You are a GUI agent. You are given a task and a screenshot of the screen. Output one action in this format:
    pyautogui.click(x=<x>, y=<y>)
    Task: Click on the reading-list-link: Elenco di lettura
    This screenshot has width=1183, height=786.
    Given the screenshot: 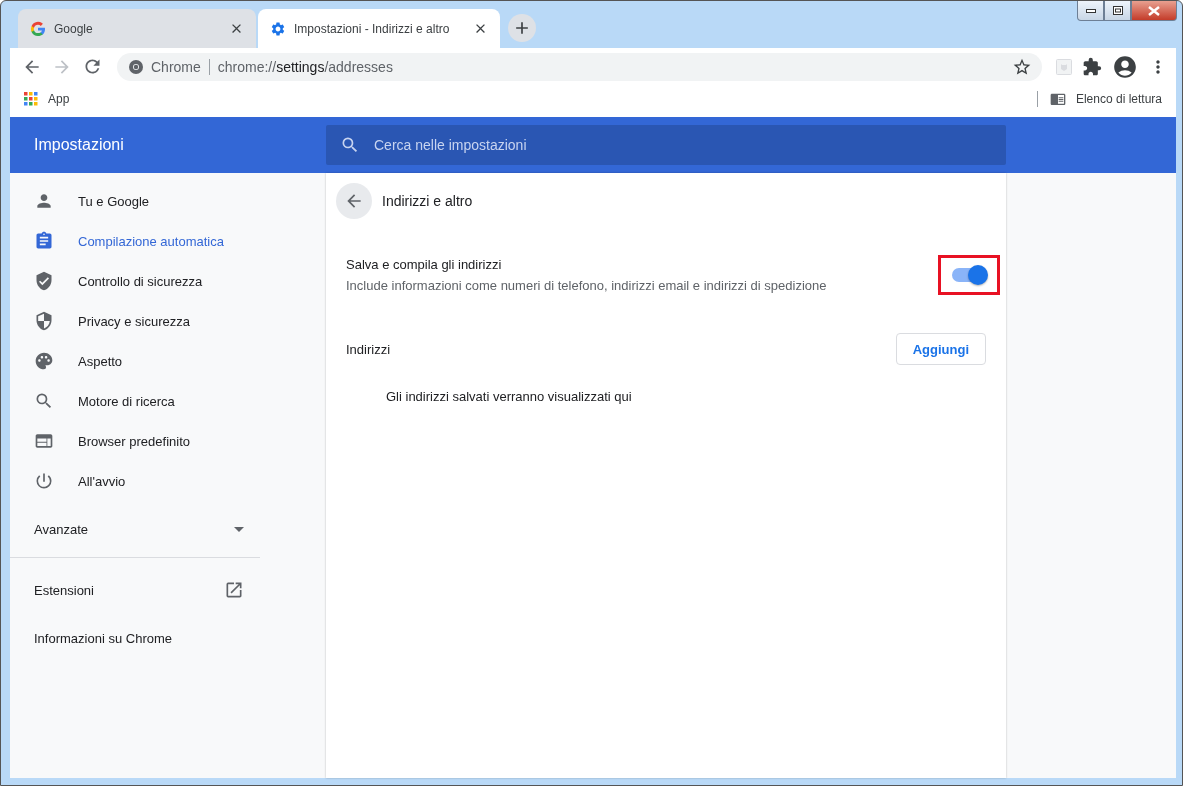 What is the action you would take?
    pyautogui.click(x=1118, y=98)
    